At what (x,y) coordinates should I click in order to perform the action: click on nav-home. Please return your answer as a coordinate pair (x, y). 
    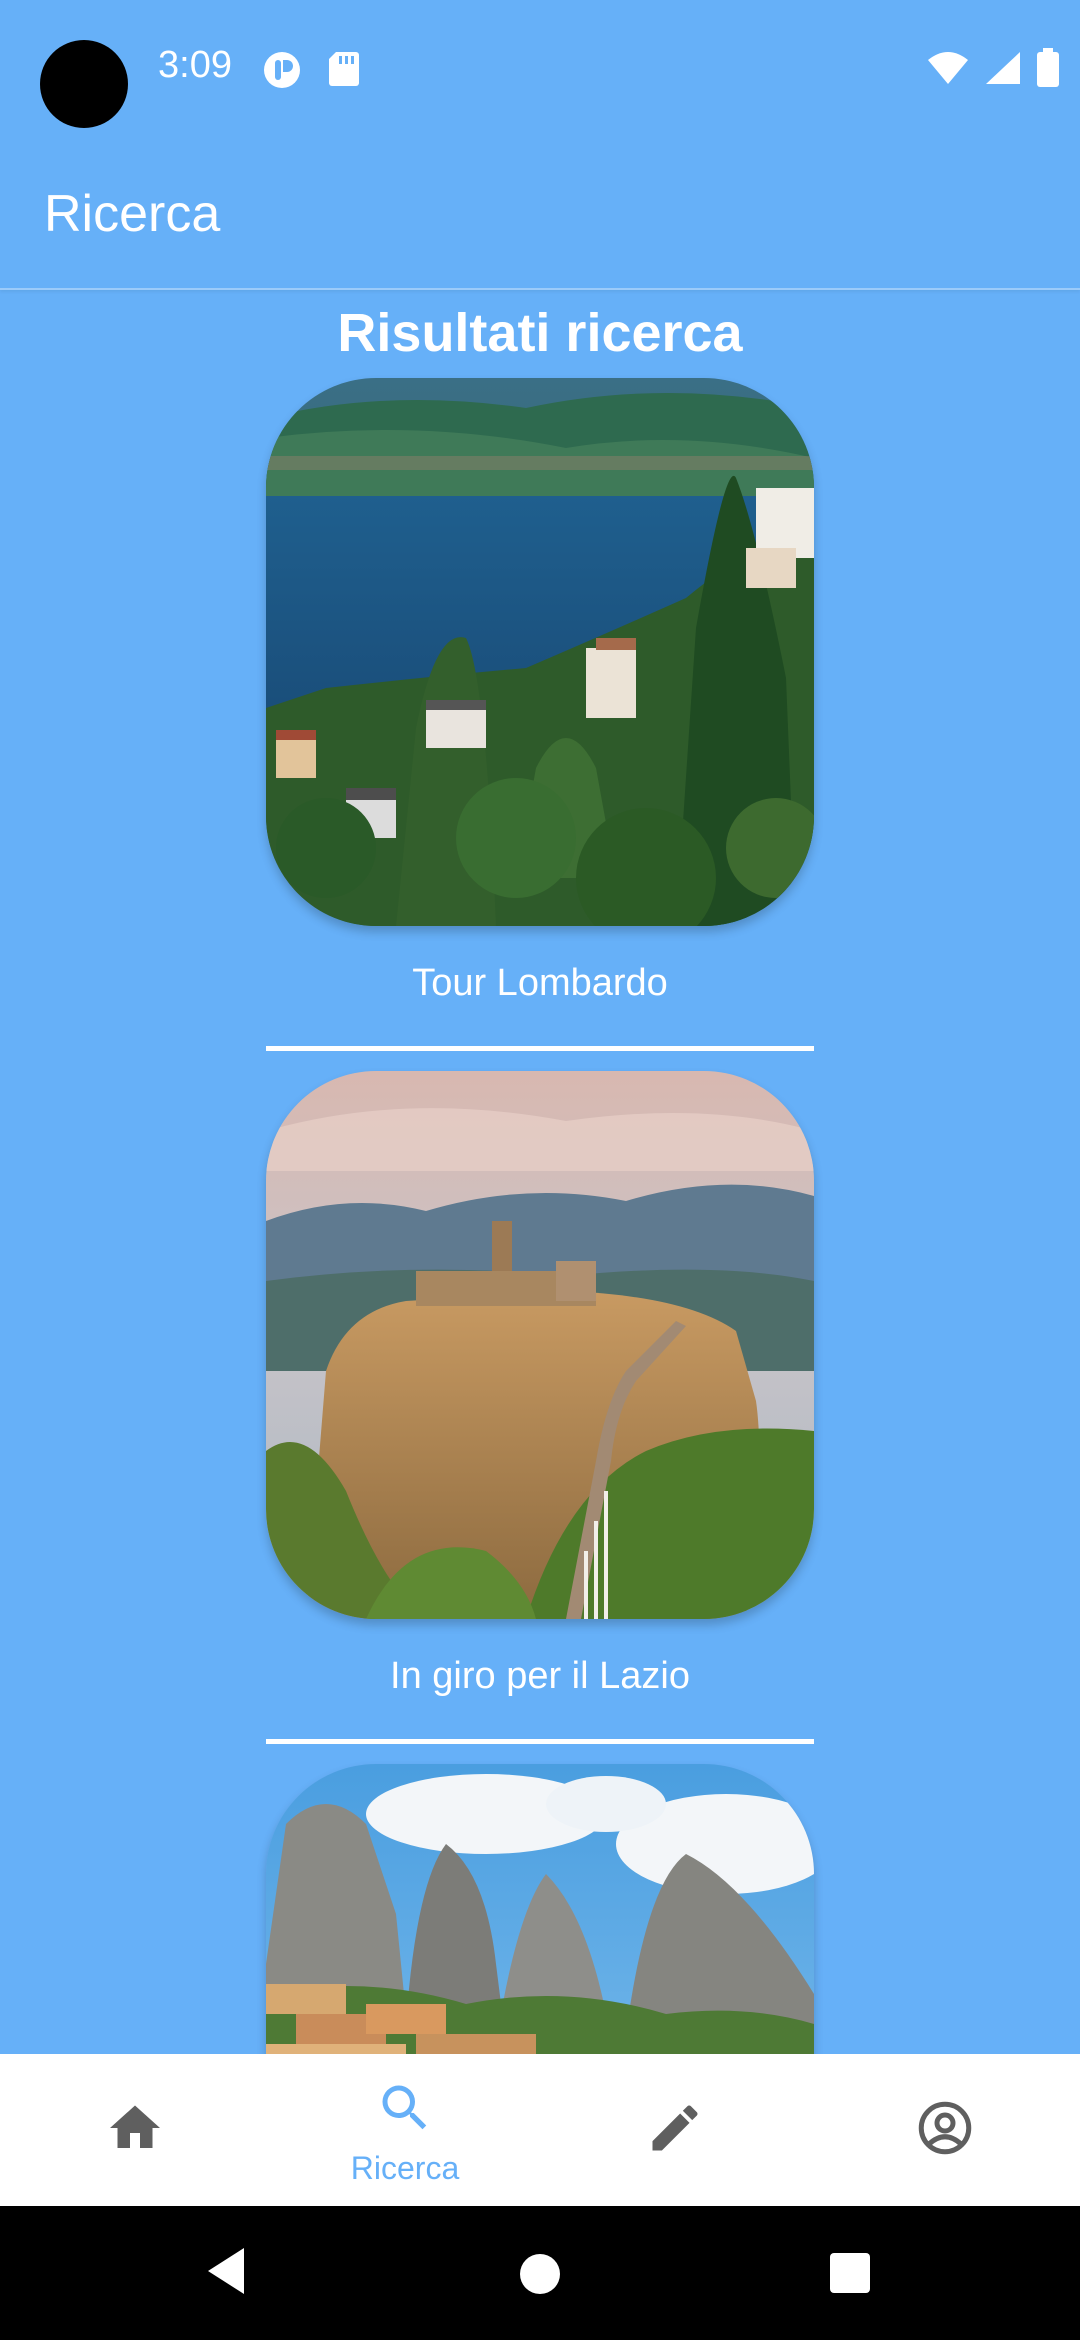
    Looking at the image, I should click on (135, 2130).